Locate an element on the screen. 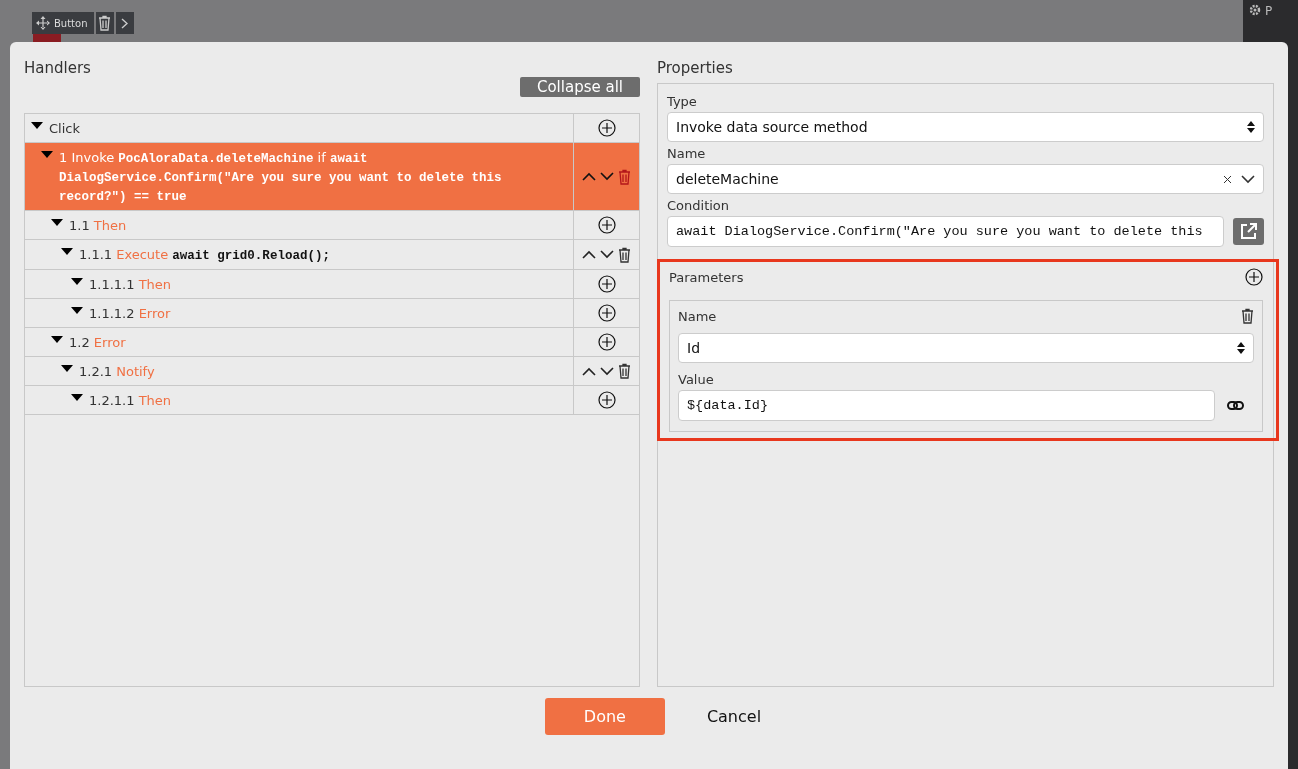  handler-row: 1.1 Then is located at coordinates (332, 225).